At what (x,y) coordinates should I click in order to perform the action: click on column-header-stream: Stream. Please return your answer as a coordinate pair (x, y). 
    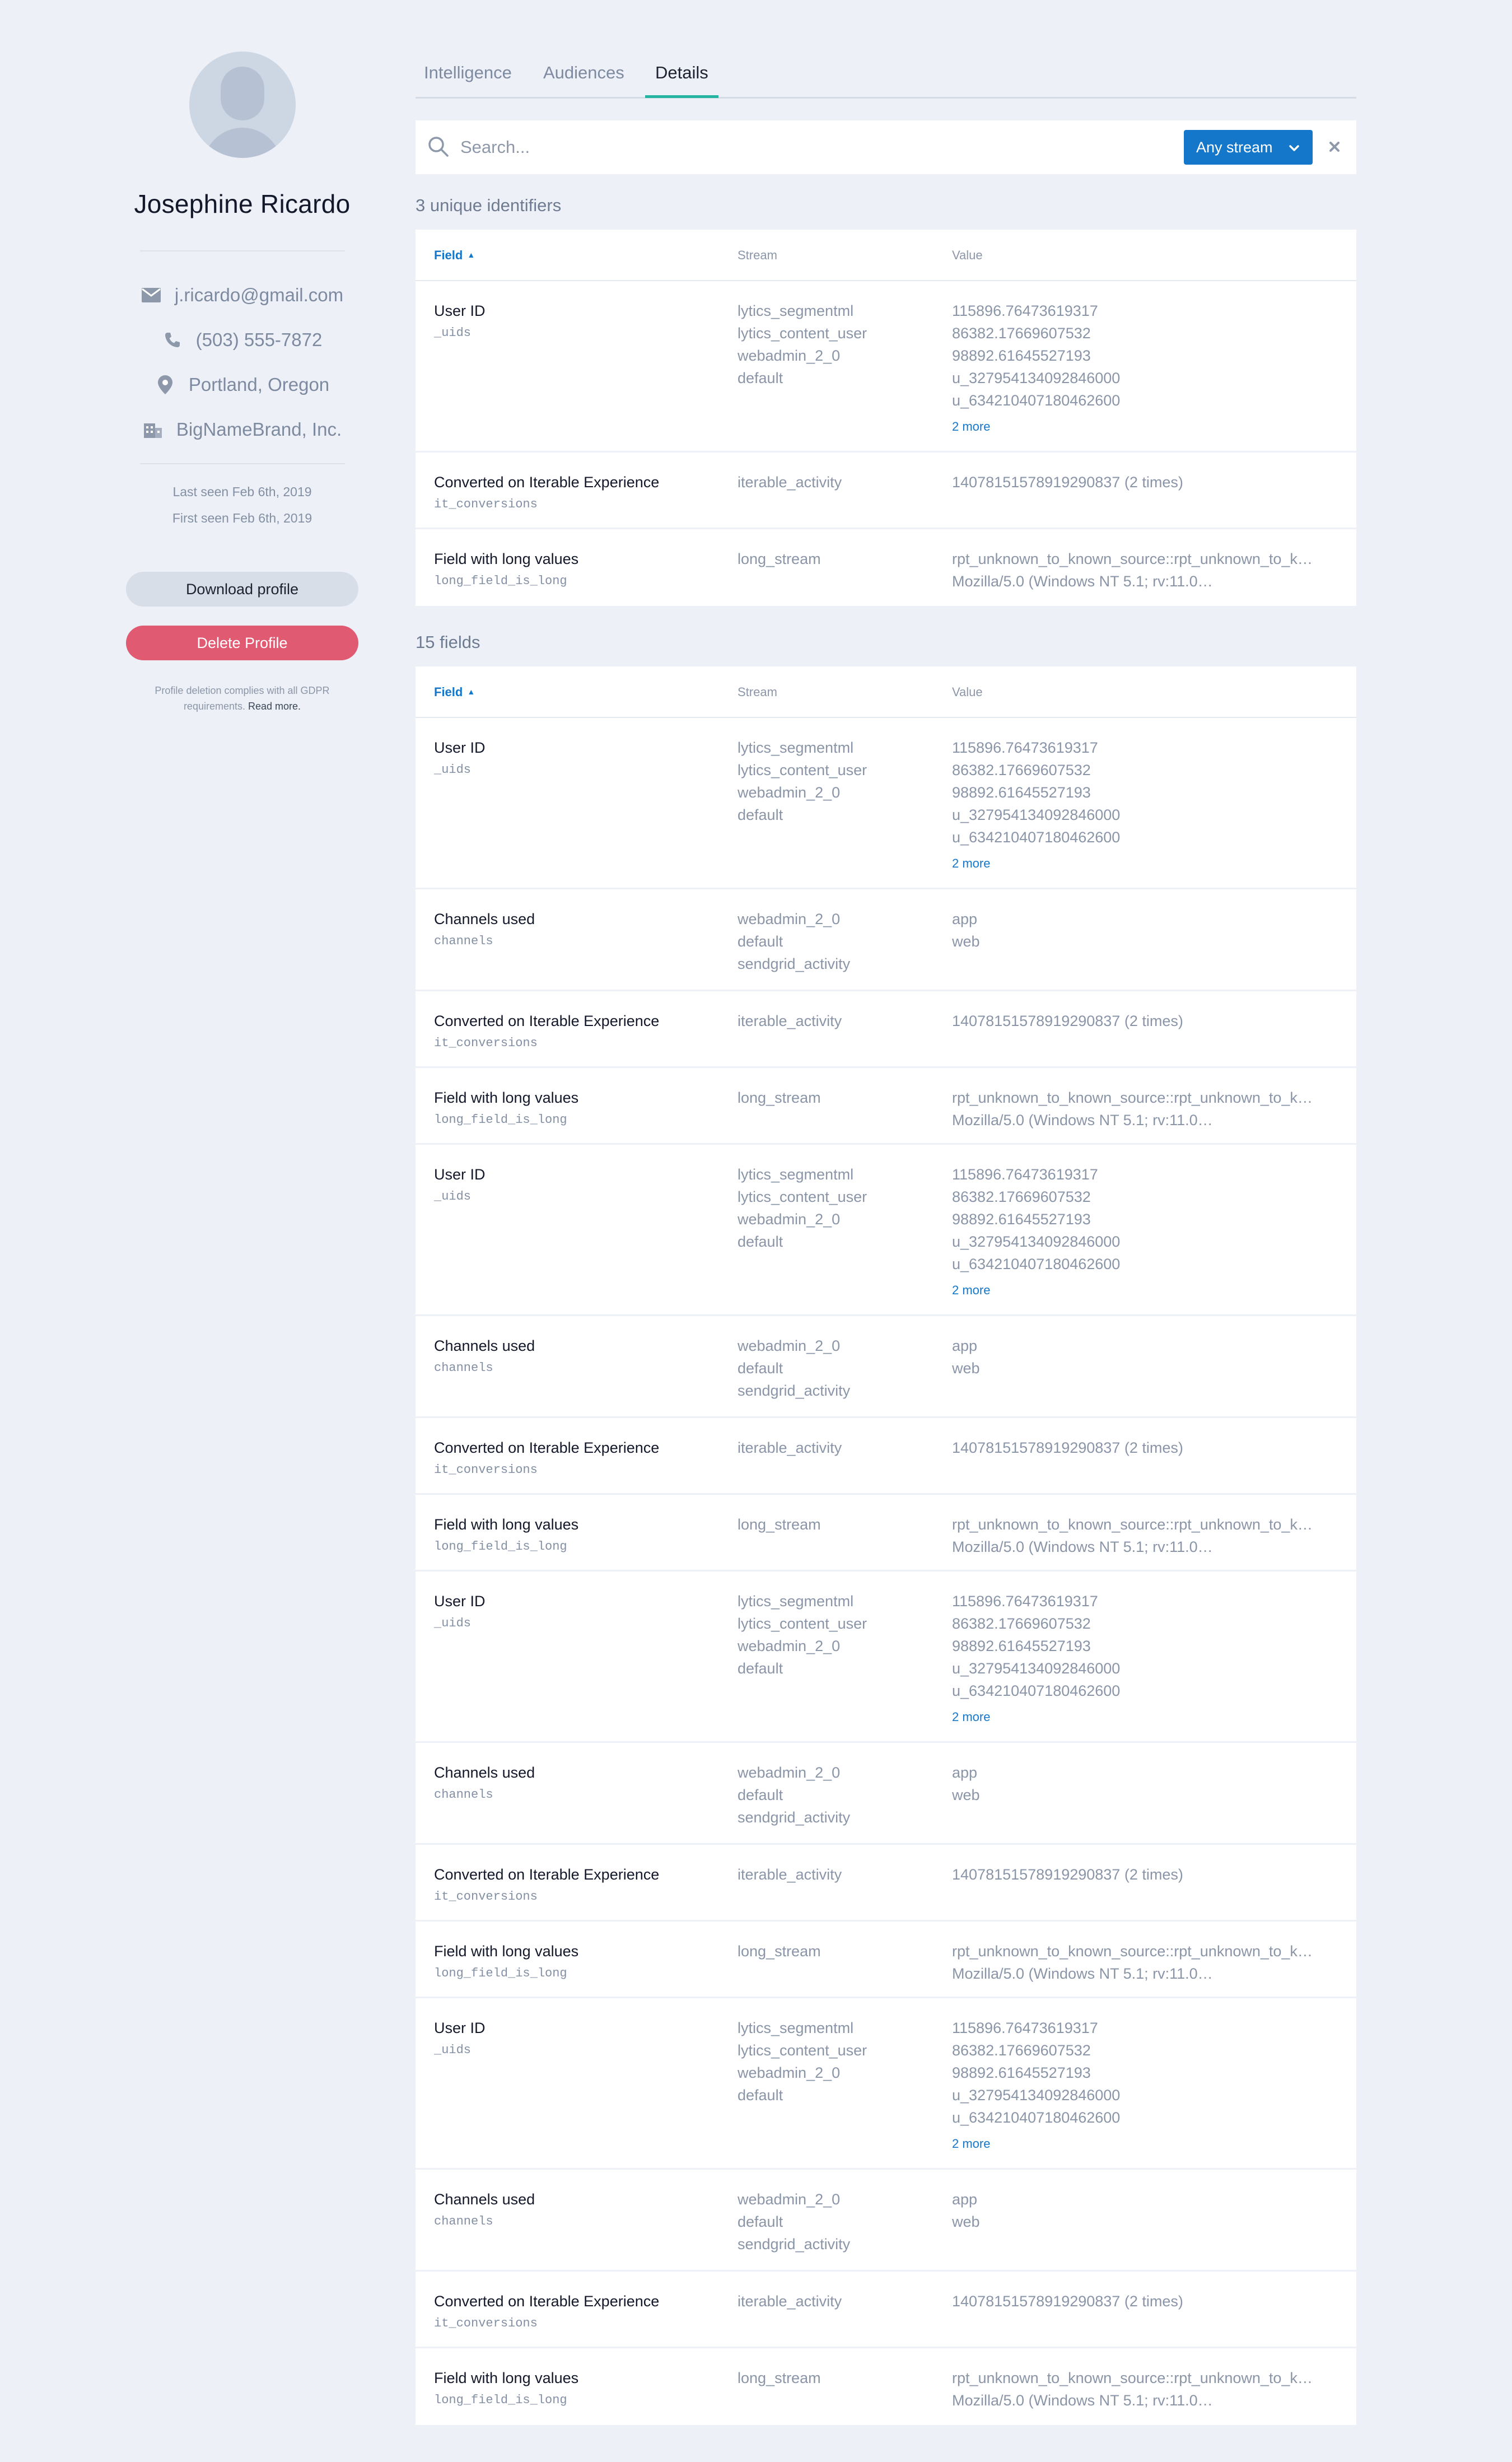
    Looking at the image, I should click on (758, 692).